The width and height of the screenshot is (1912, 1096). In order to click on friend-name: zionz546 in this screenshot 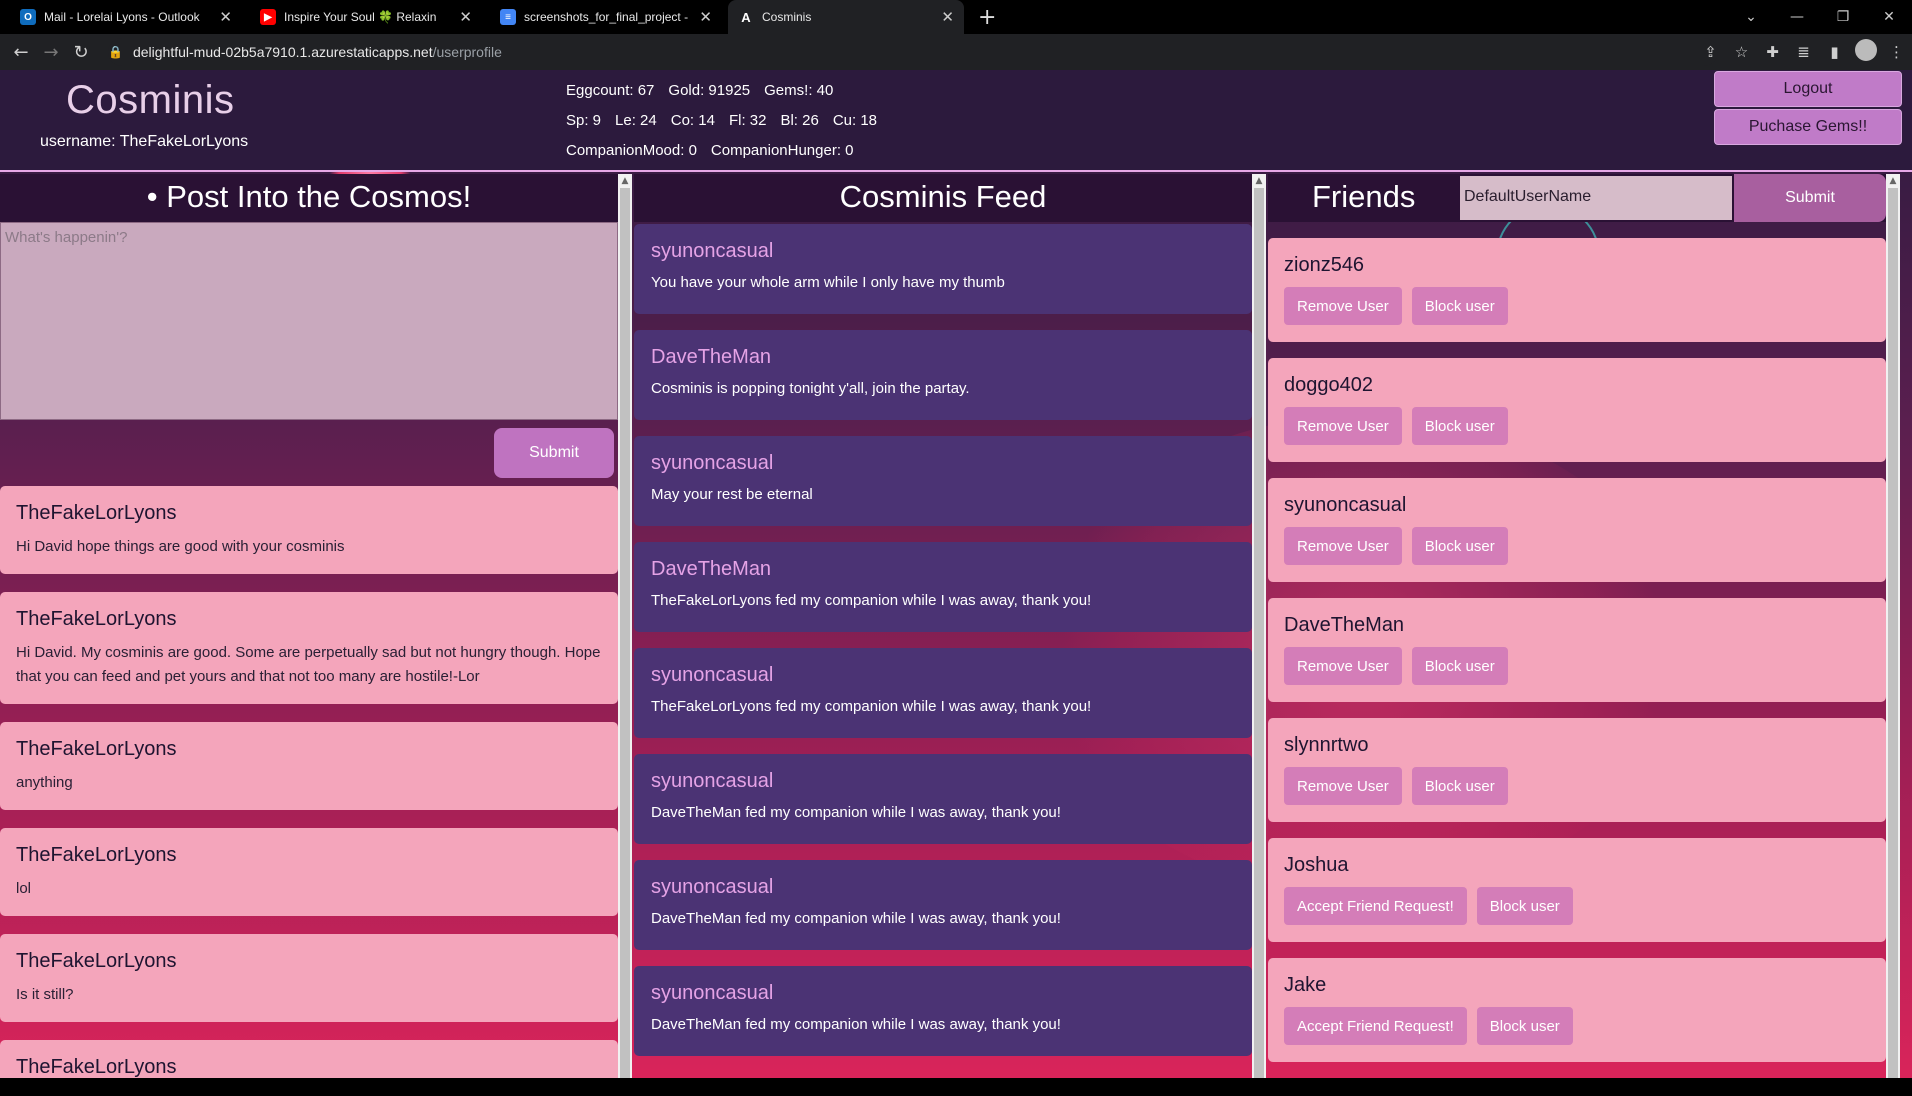, I will do `click(1577, 265)`.